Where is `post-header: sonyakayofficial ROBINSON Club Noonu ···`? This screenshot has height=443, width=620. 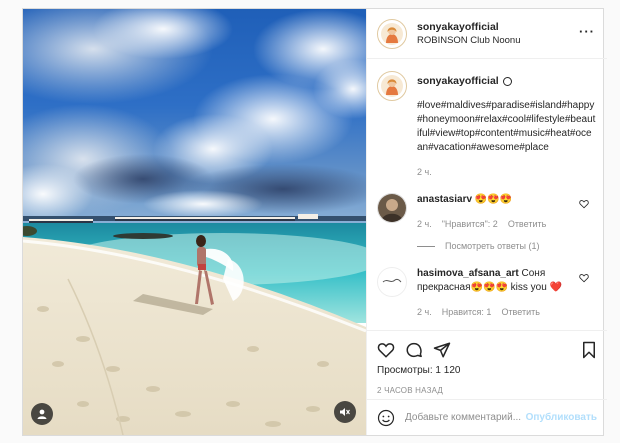 post-header: sonyakayofficial ROBINSON Club Noonu ··· is located at coordinates (487, 34).